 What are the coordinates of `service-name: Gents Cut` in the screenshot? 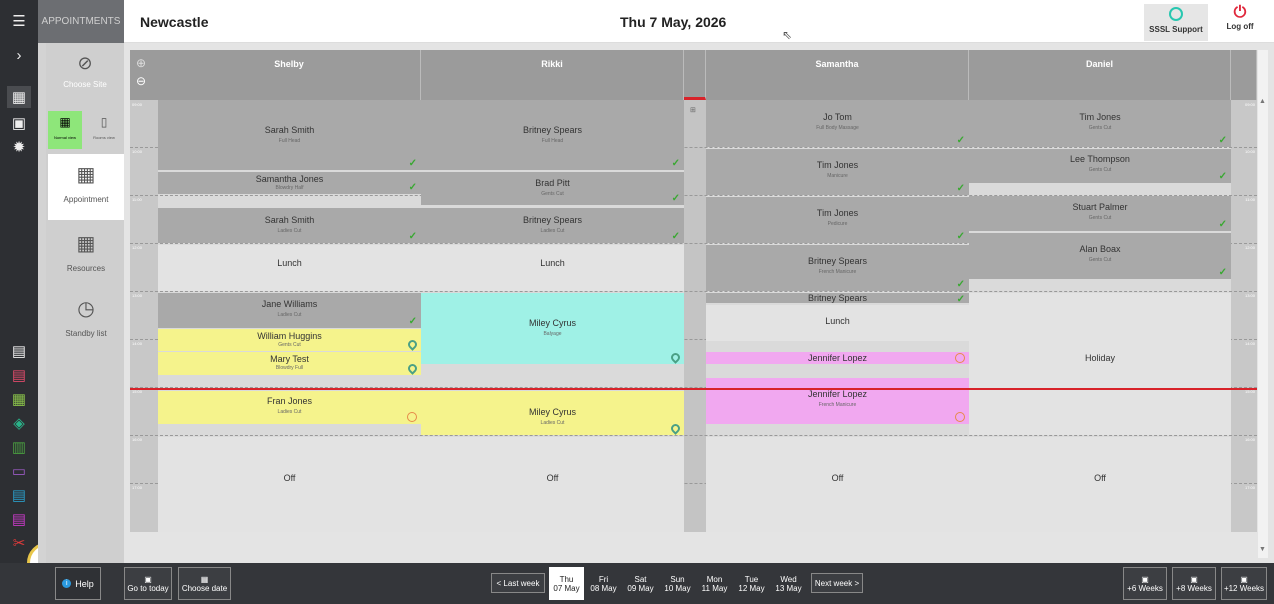 It's located at (1100, 128).